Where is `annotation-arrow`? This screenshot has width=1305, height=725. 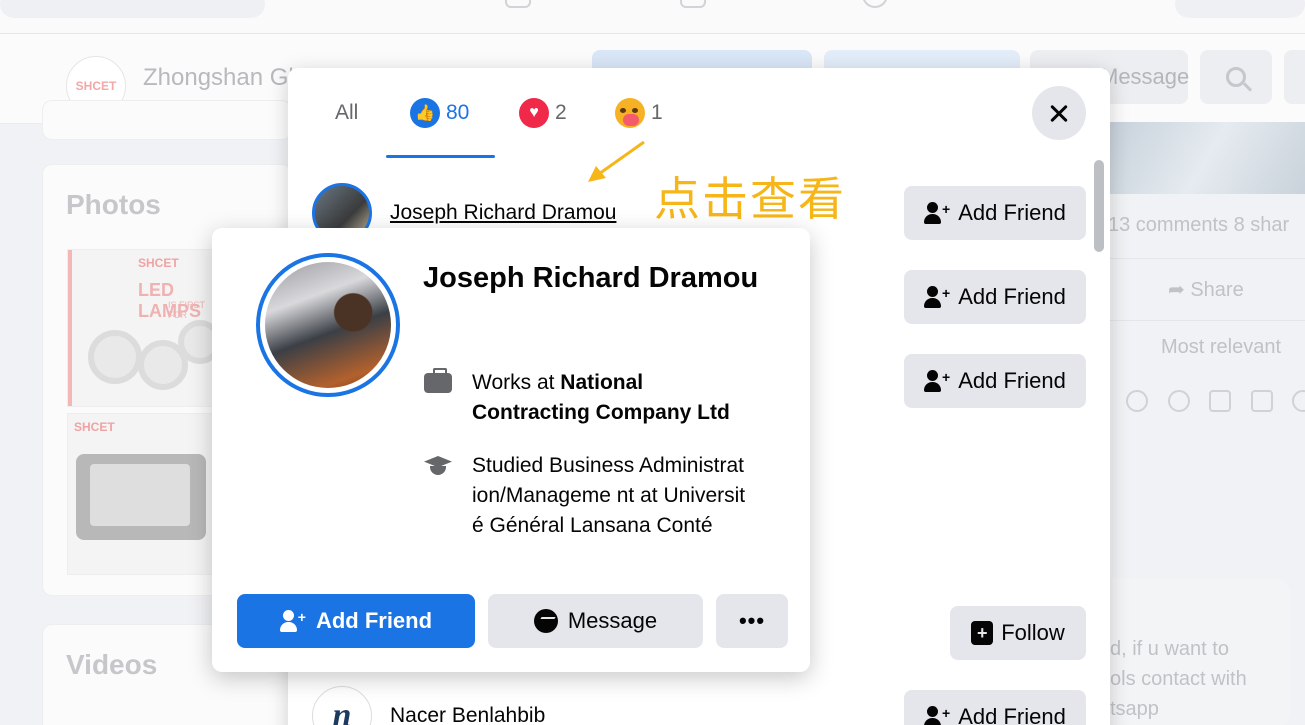 annotation-arrow is located at coordinates (616, 161).